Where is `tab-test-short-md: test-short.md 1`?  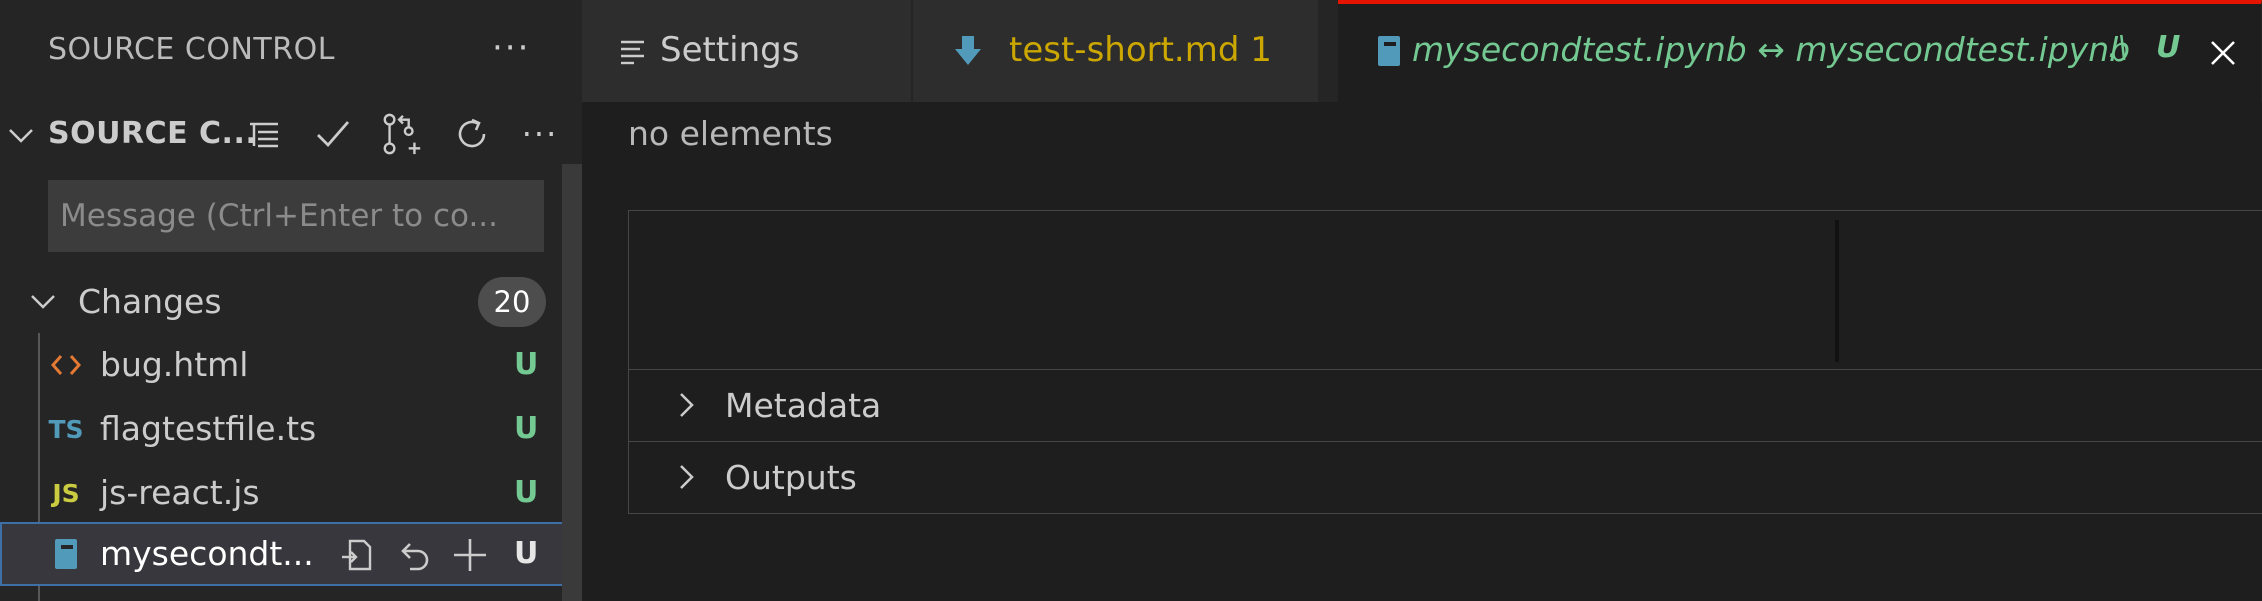
tab-test-short-md: test-short.md 1 is located at coordinates (1116, 51).